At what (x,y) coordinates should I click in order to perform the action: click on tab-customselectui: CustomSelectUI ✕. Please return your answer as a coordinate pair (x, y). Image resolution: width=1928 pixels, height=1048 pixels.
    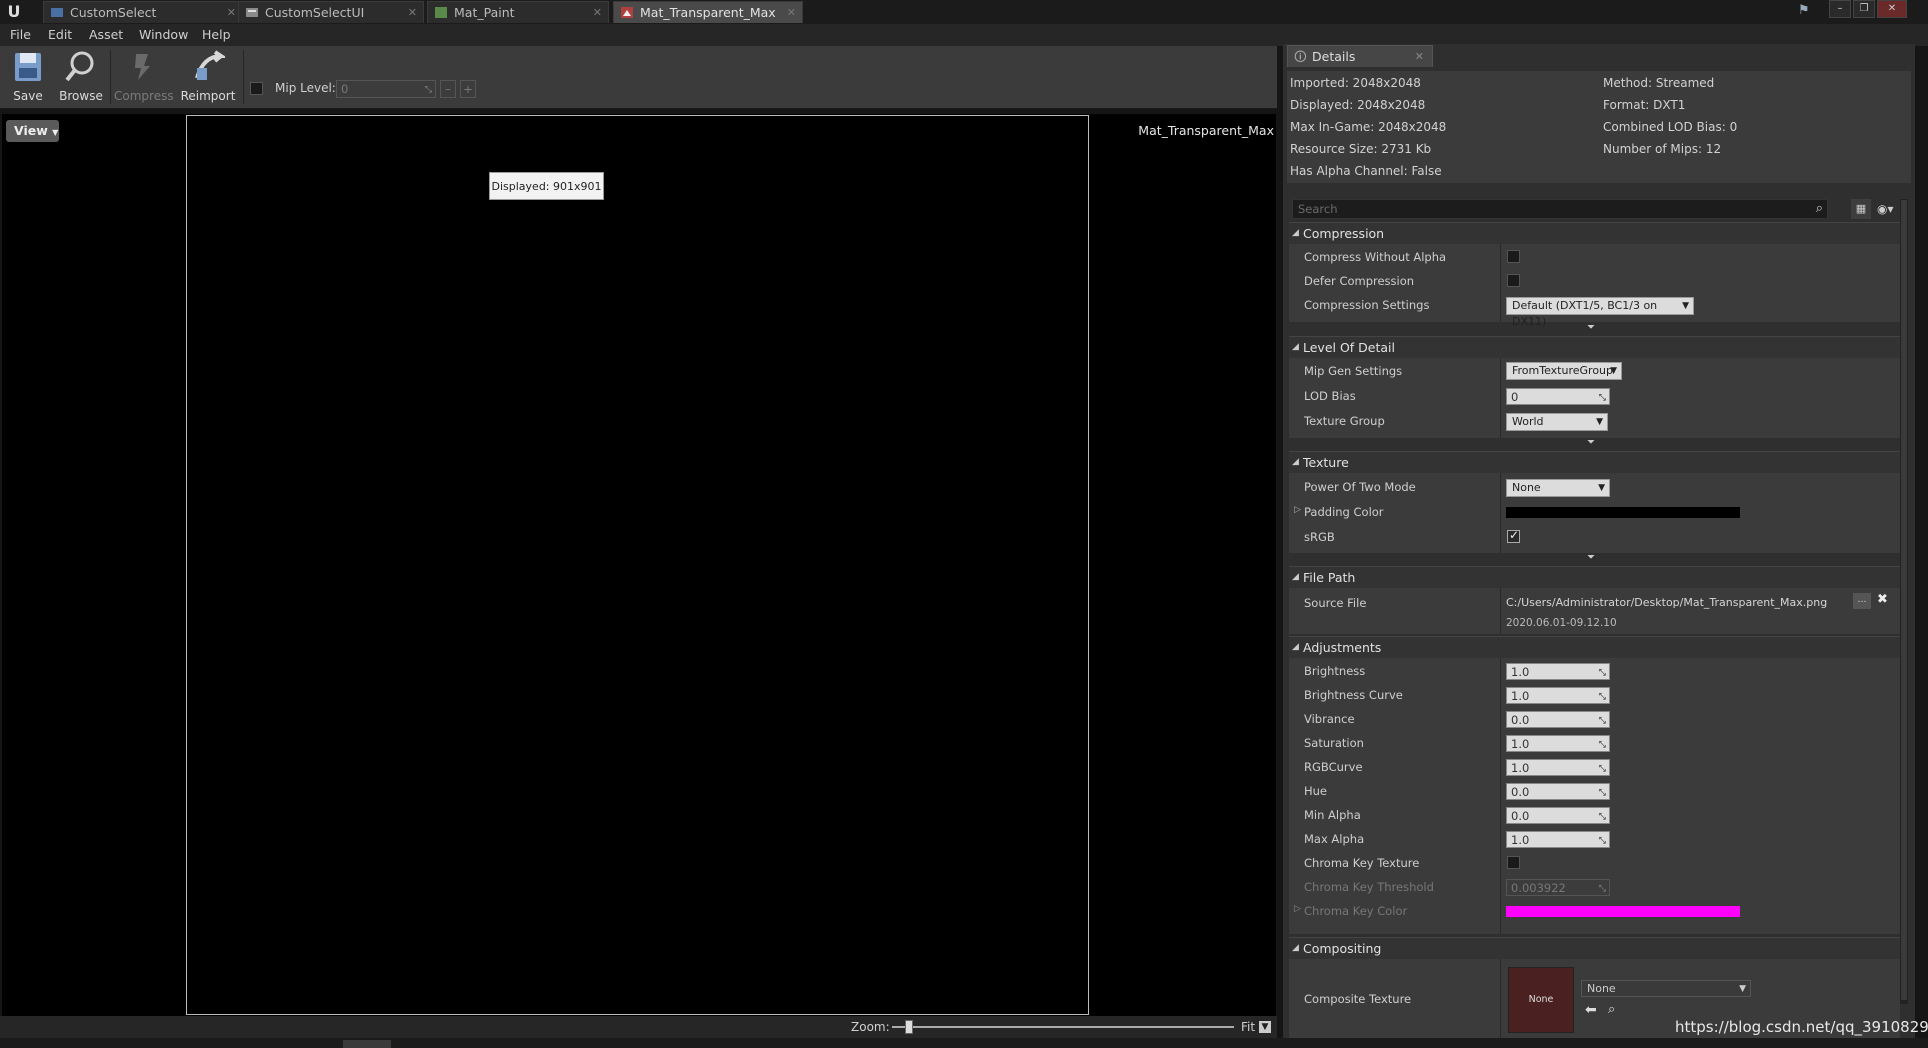
    Looking at the image, I should click on (331, 12).